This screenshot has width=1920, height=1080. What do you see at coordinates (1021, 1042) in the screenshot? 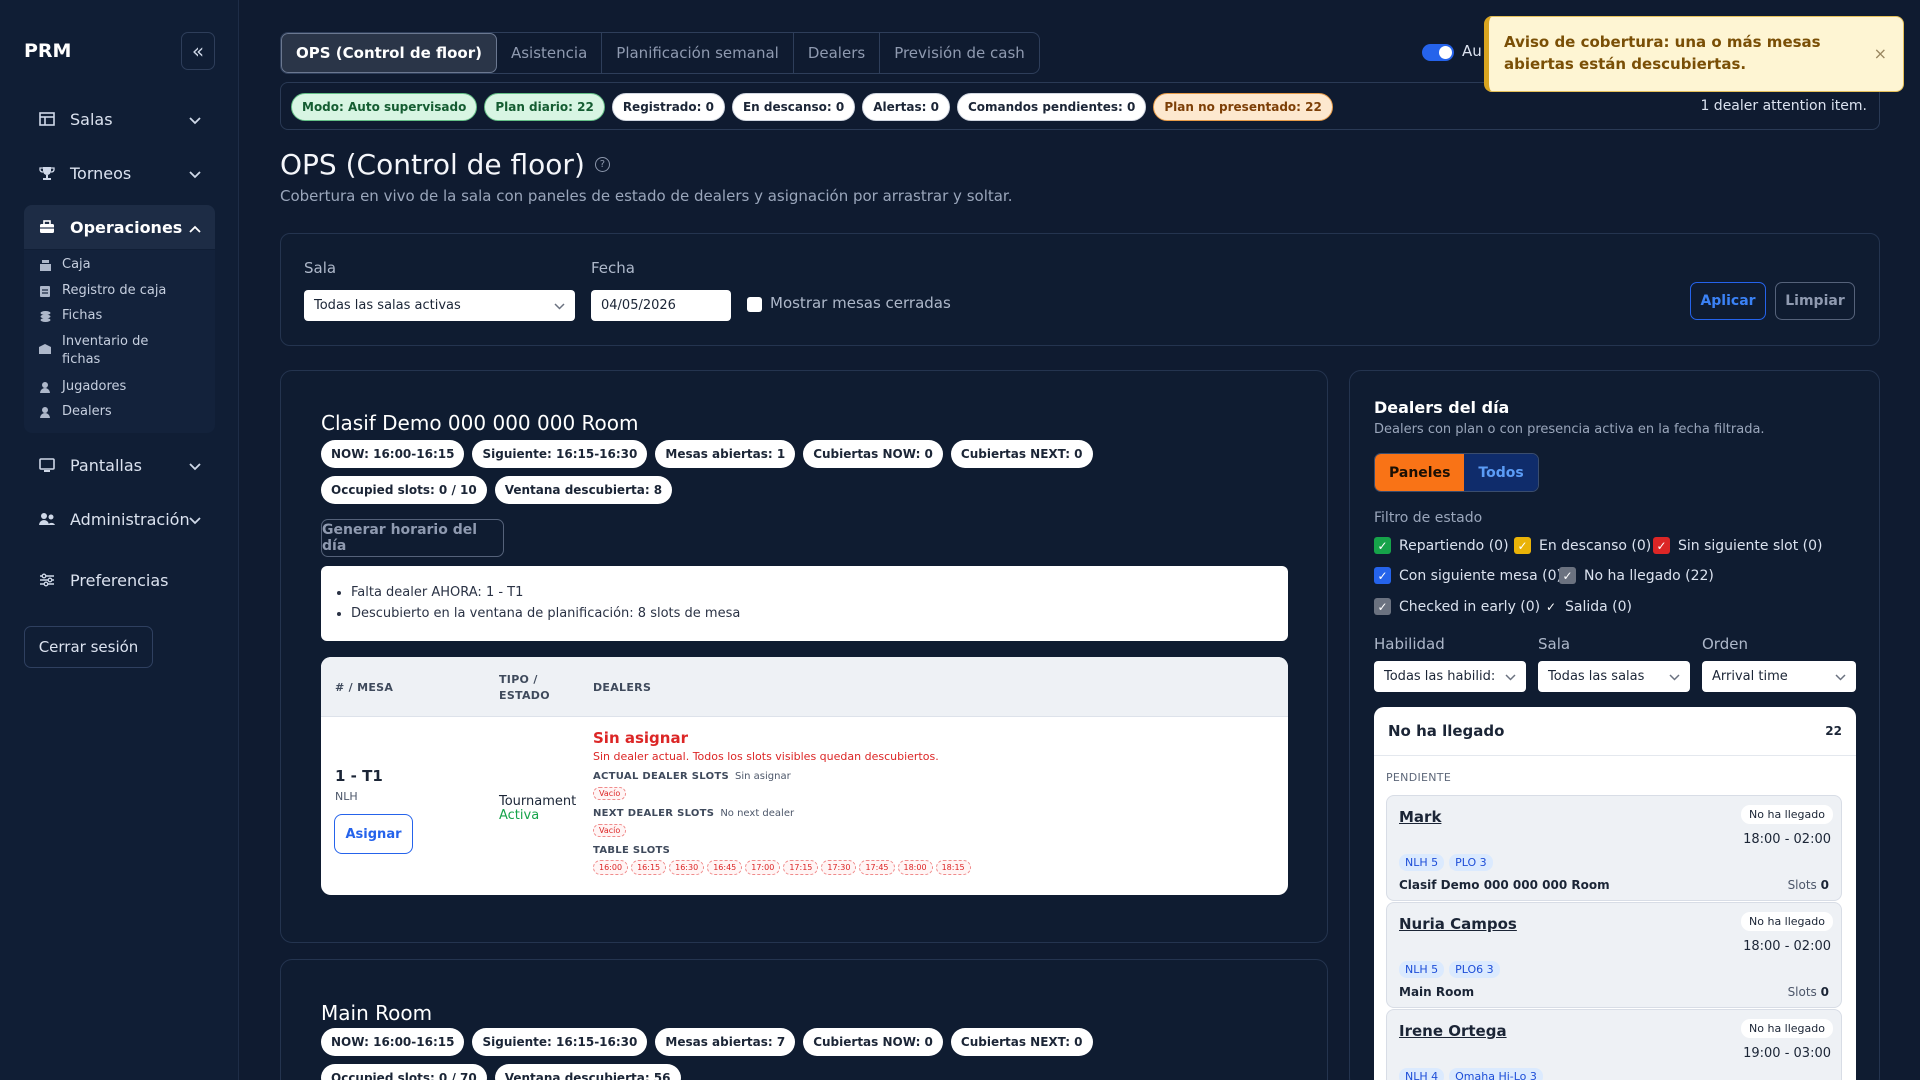
I see `chip-covered-next: Cubiertas NEXT: 0` at bounding box center [1021, 1042].